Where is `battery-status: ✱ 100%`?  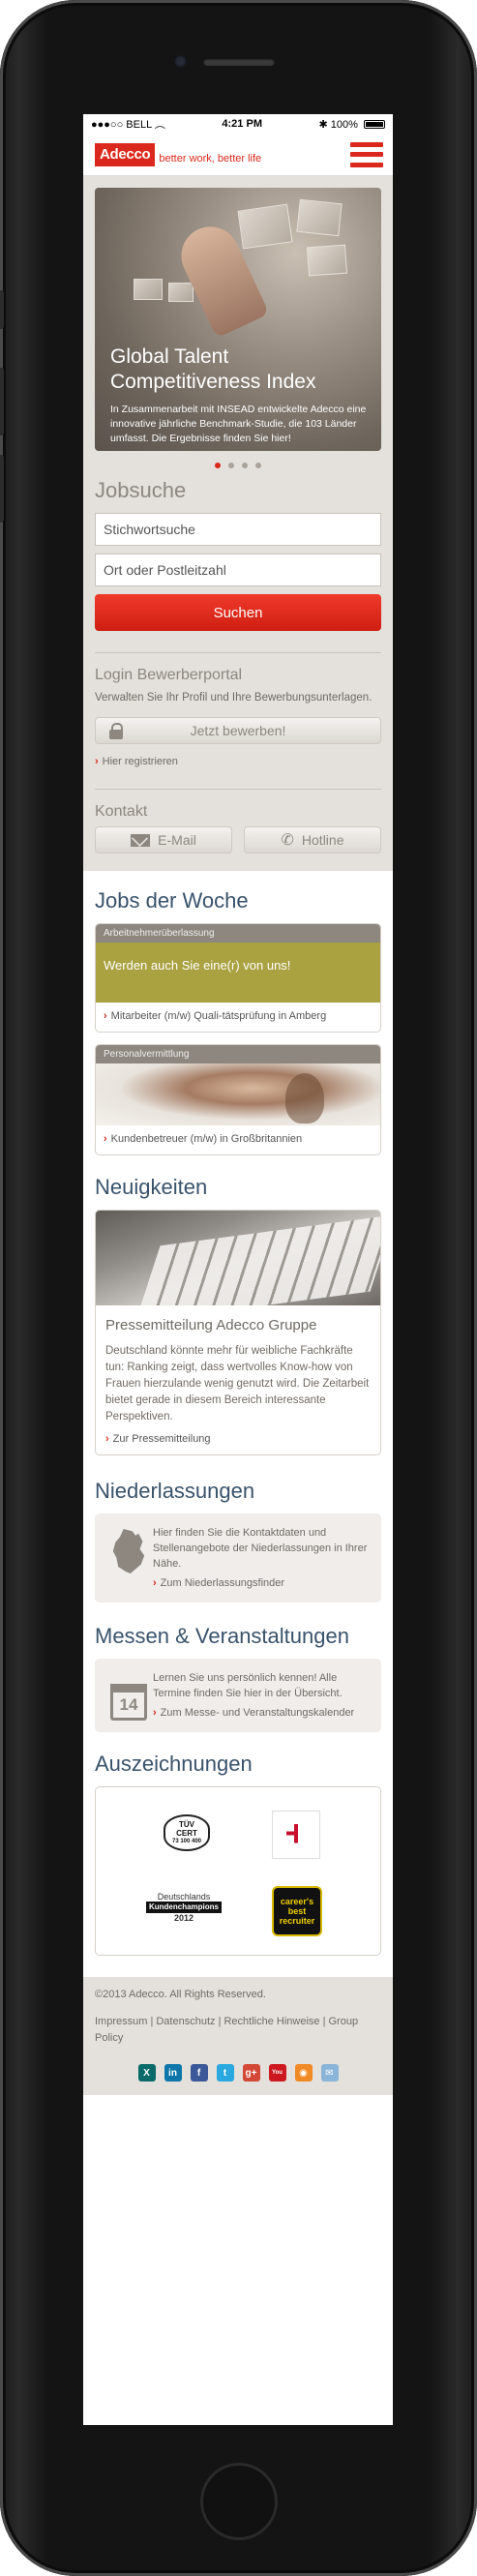
battery-status: ✱ 100% is located at coordinates (352, 124).